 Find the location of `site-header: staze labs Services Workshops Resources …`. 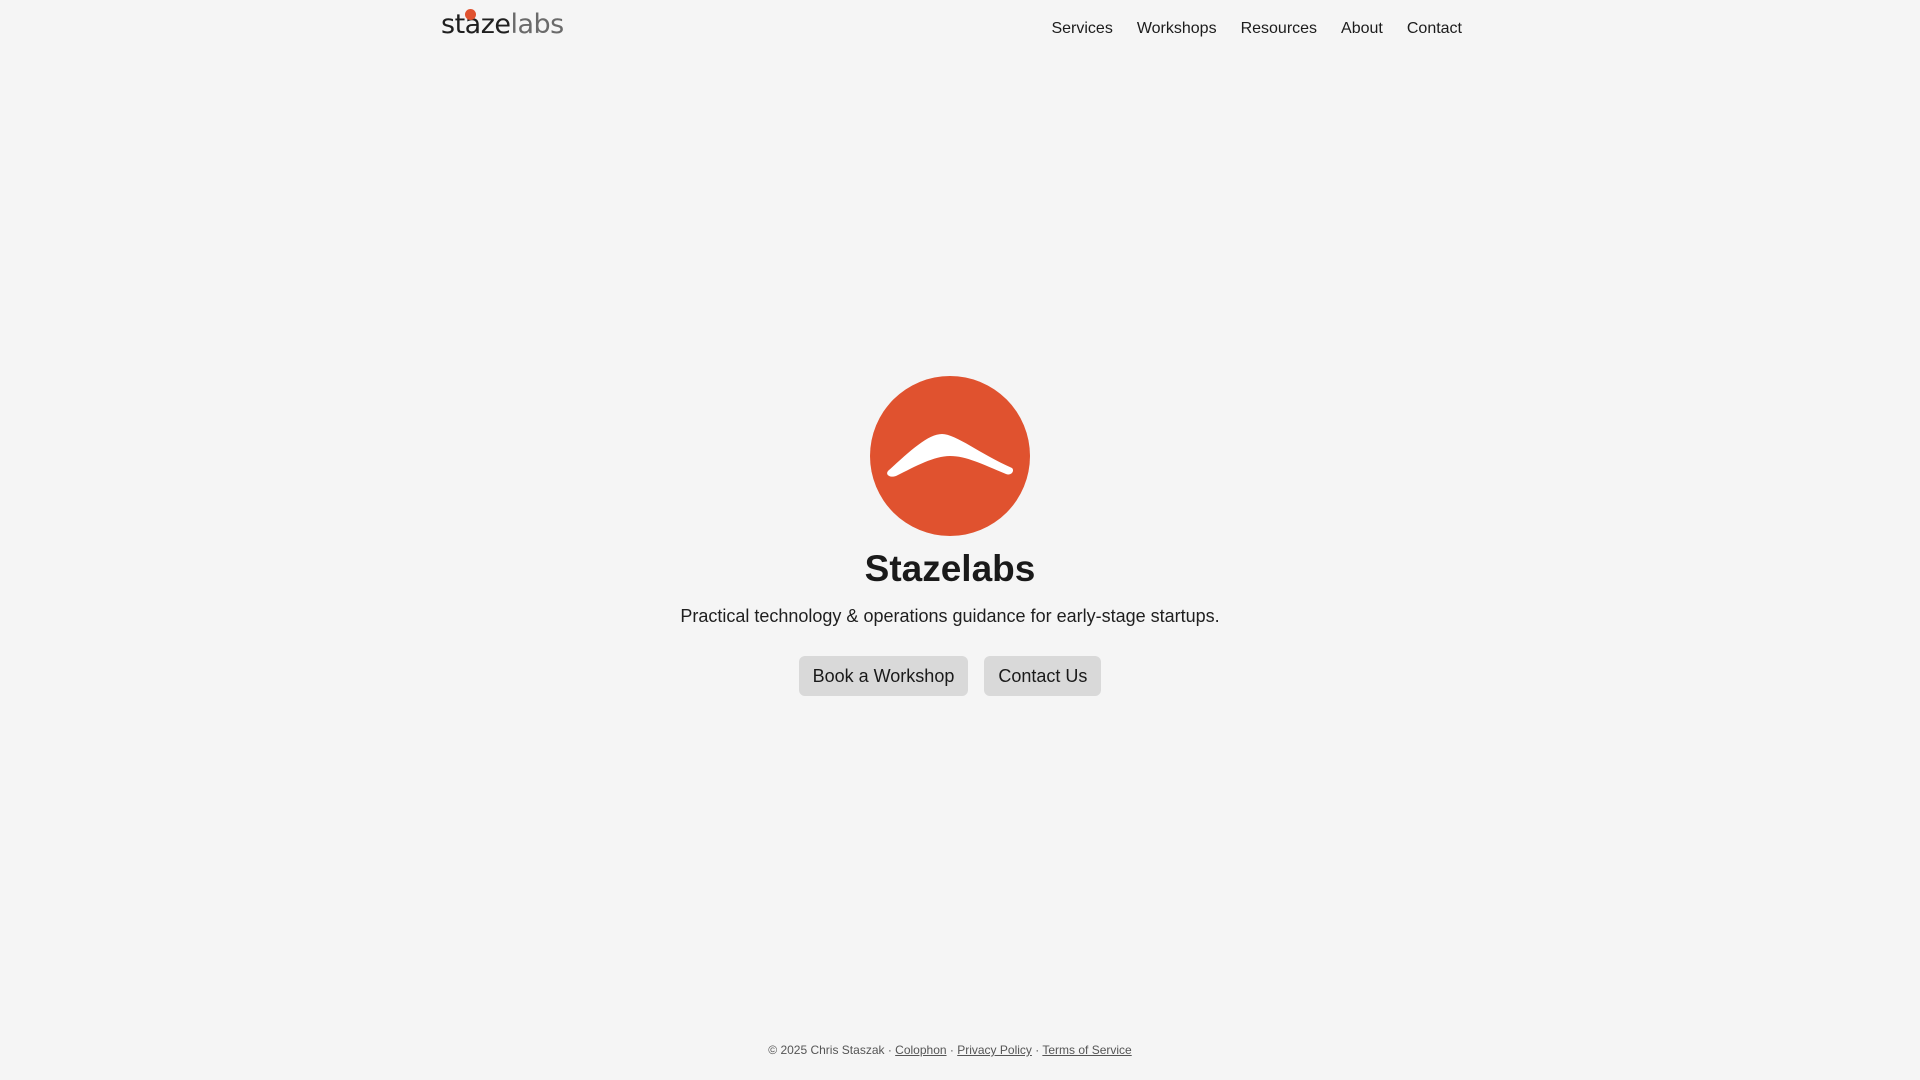

site-header: staze labs Services Workshops Resources … is located at coordinates (960, 30).